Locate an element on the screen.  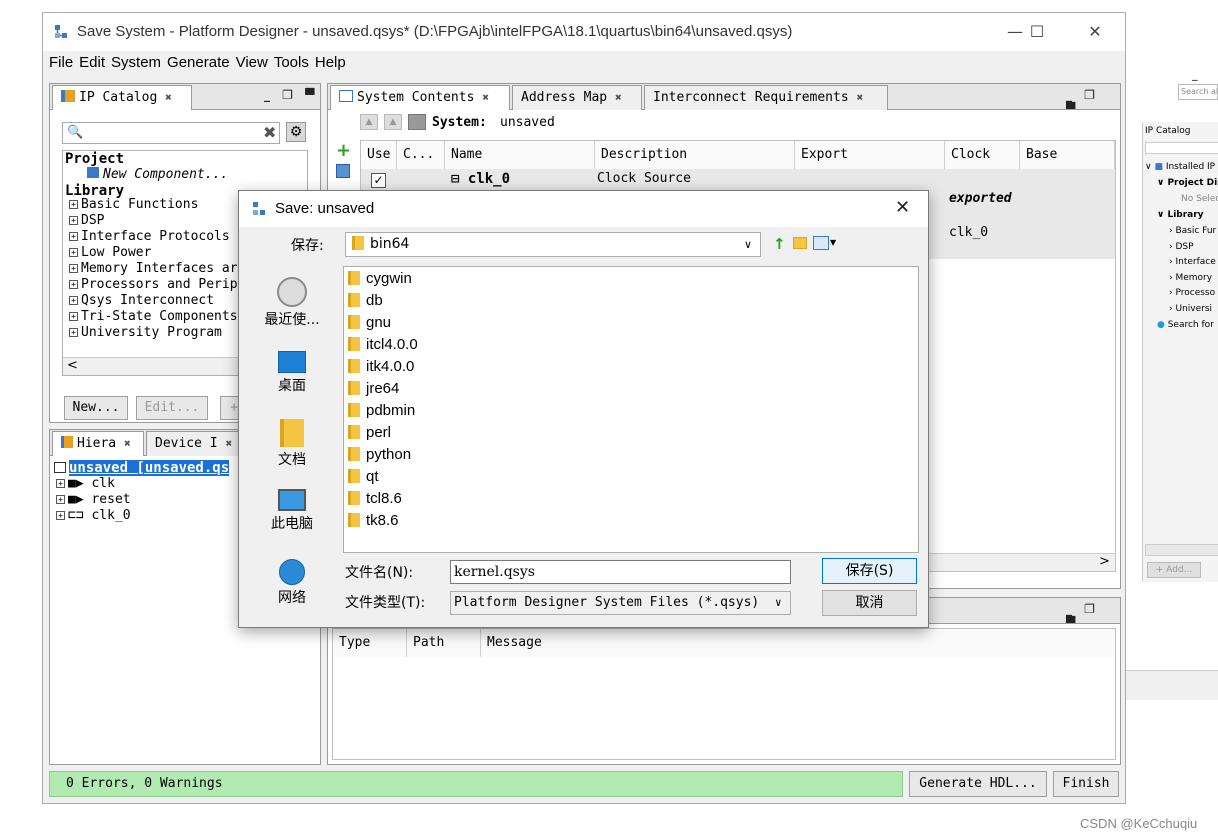
view-menu-arrow-icon: ▼ is located at coordinates (833, 242).